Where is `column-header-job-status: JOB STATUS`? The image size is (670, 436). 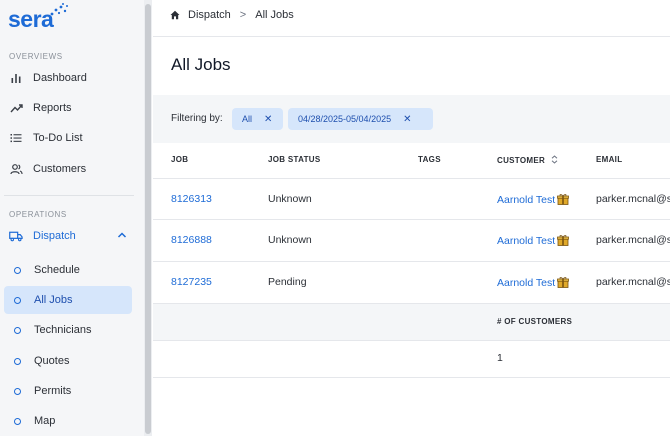
column-header-job-status: JOB STATUS is located at coordinates (294, 159).